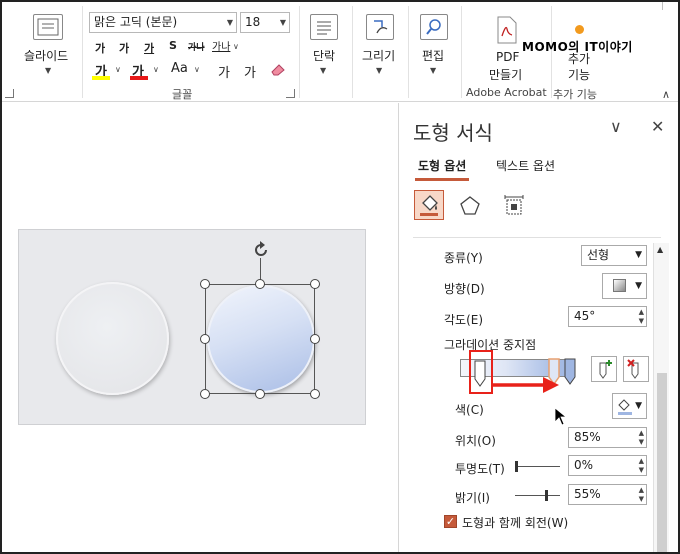 This screenshot has width=680, height=554. I want to click on position-label: 위치(O), so click(475, 441).